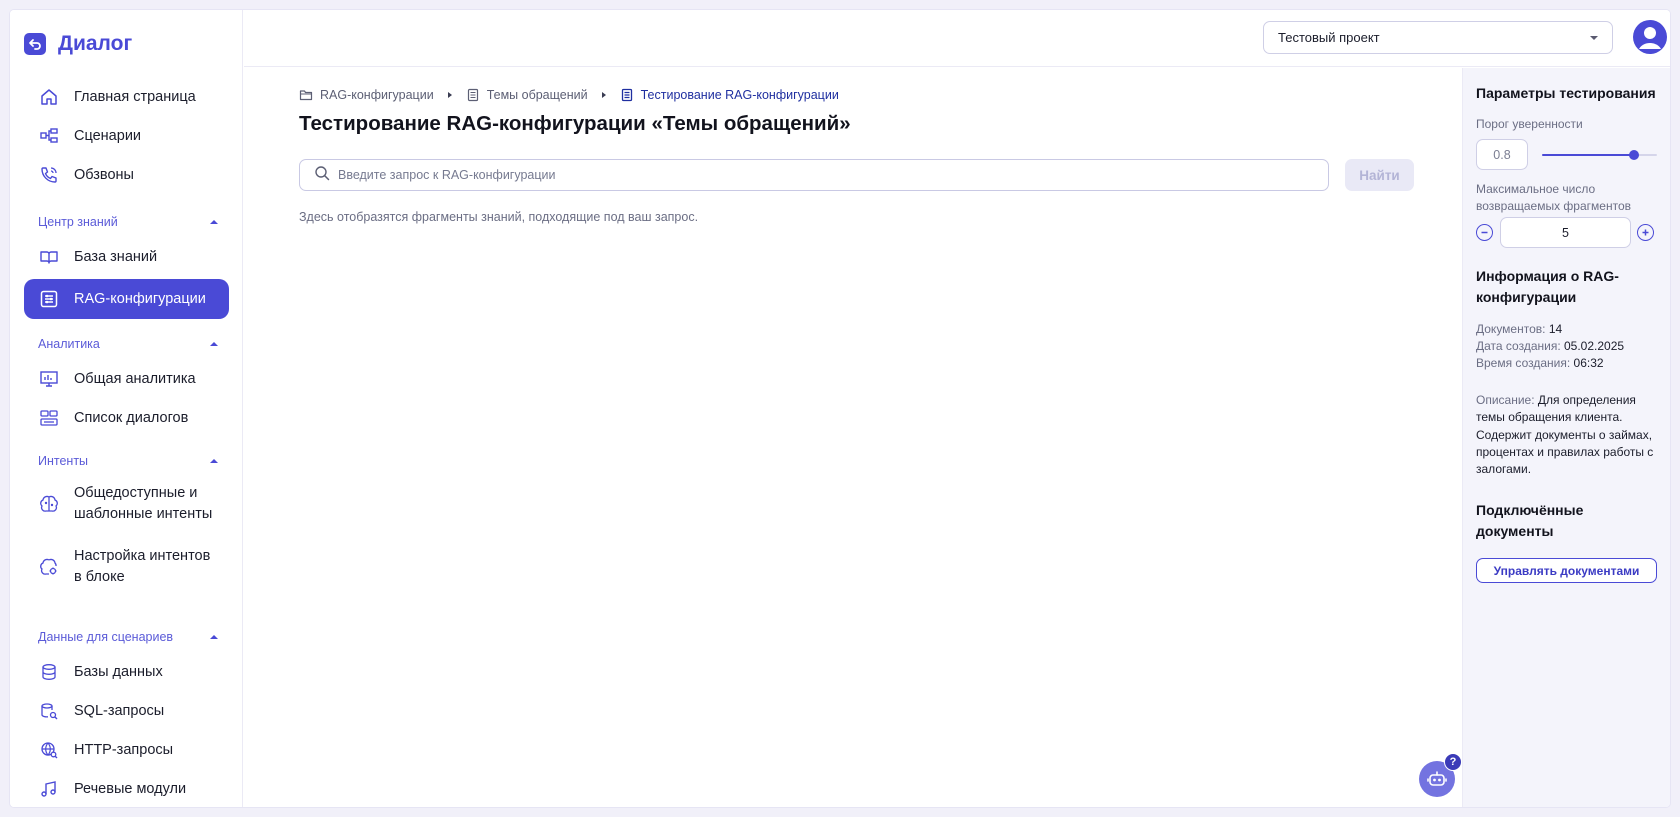  I want to click on section-analytics: Аналитика, so click(128, 344).